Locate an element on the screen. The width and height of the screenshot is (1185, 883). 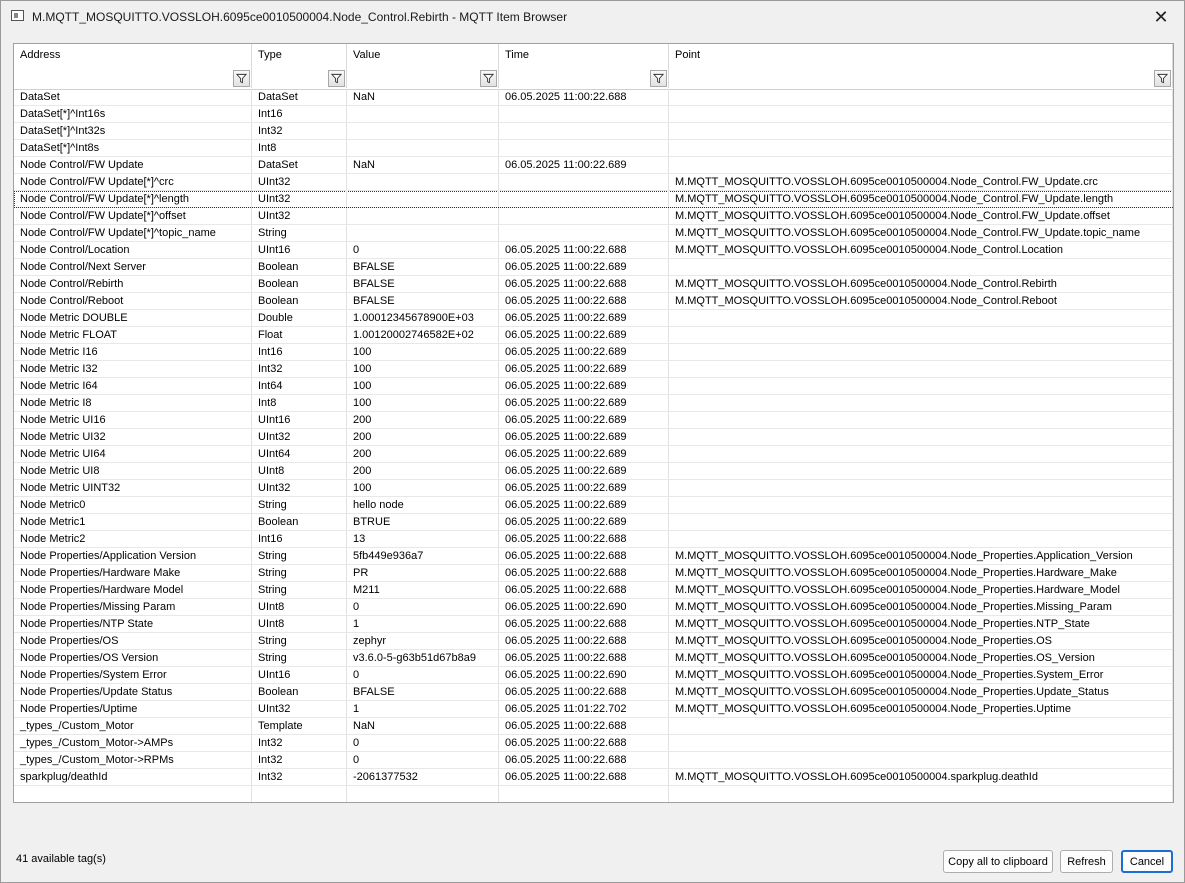
address-cell: Node Properties/Update Status is located at coordinates (133, 692).